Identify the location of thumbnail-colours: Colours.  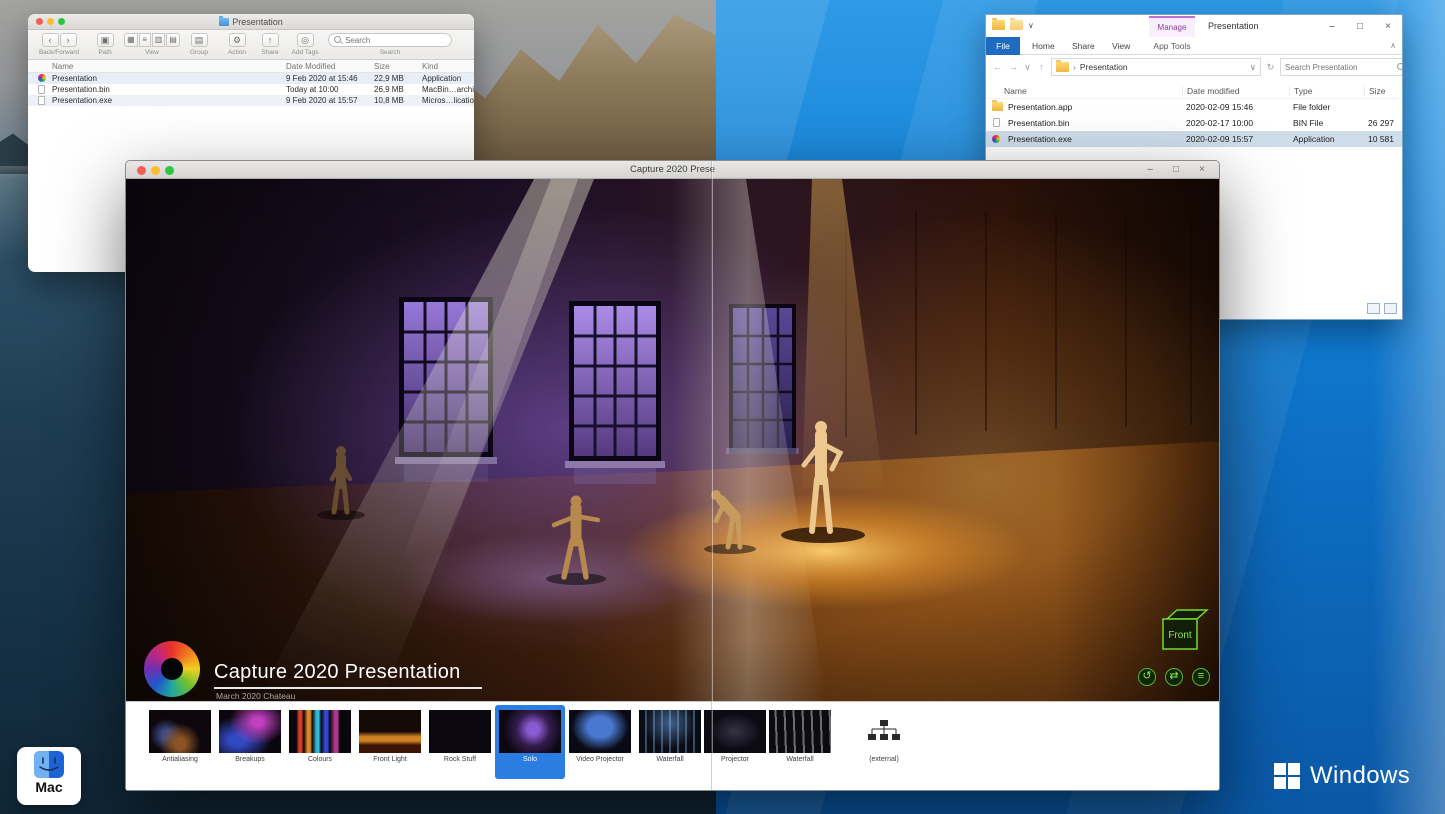
(320, 742).